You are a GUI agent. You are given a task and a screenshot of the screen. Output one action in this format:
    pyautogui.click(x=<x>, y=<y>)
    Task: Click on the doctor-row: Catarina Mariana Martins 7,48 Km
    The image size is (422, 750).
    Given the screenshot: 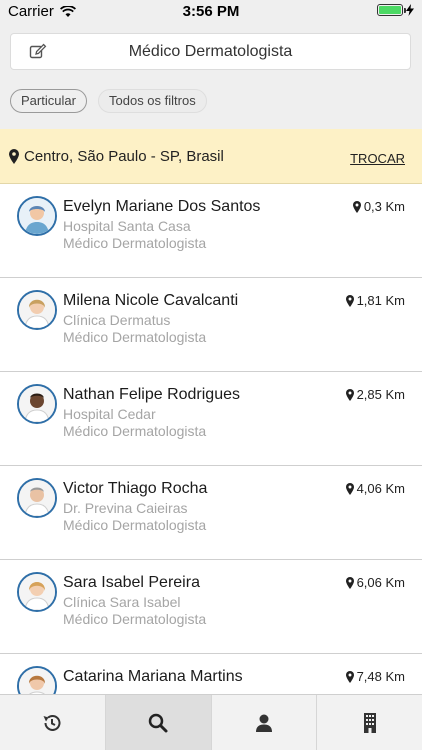 What is the action you would take?
    pyautogui.click(x=211, y=674)
    